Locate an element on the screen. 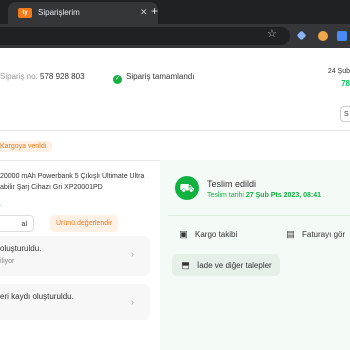 The width and height of the screenshot is (350, 350). cargo-tracking-button: ▣ Kargo takibi is located at coordinates (207, 234).